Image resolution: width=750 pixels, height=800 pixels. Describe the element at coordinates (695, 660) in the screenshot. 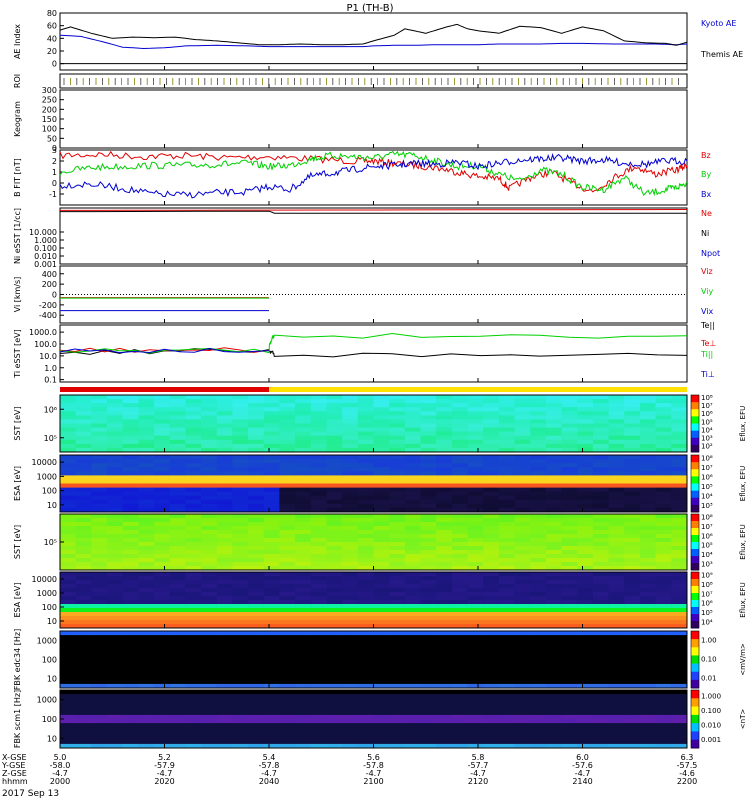

I see `fbk-edc-colorbar-segment` at that location.